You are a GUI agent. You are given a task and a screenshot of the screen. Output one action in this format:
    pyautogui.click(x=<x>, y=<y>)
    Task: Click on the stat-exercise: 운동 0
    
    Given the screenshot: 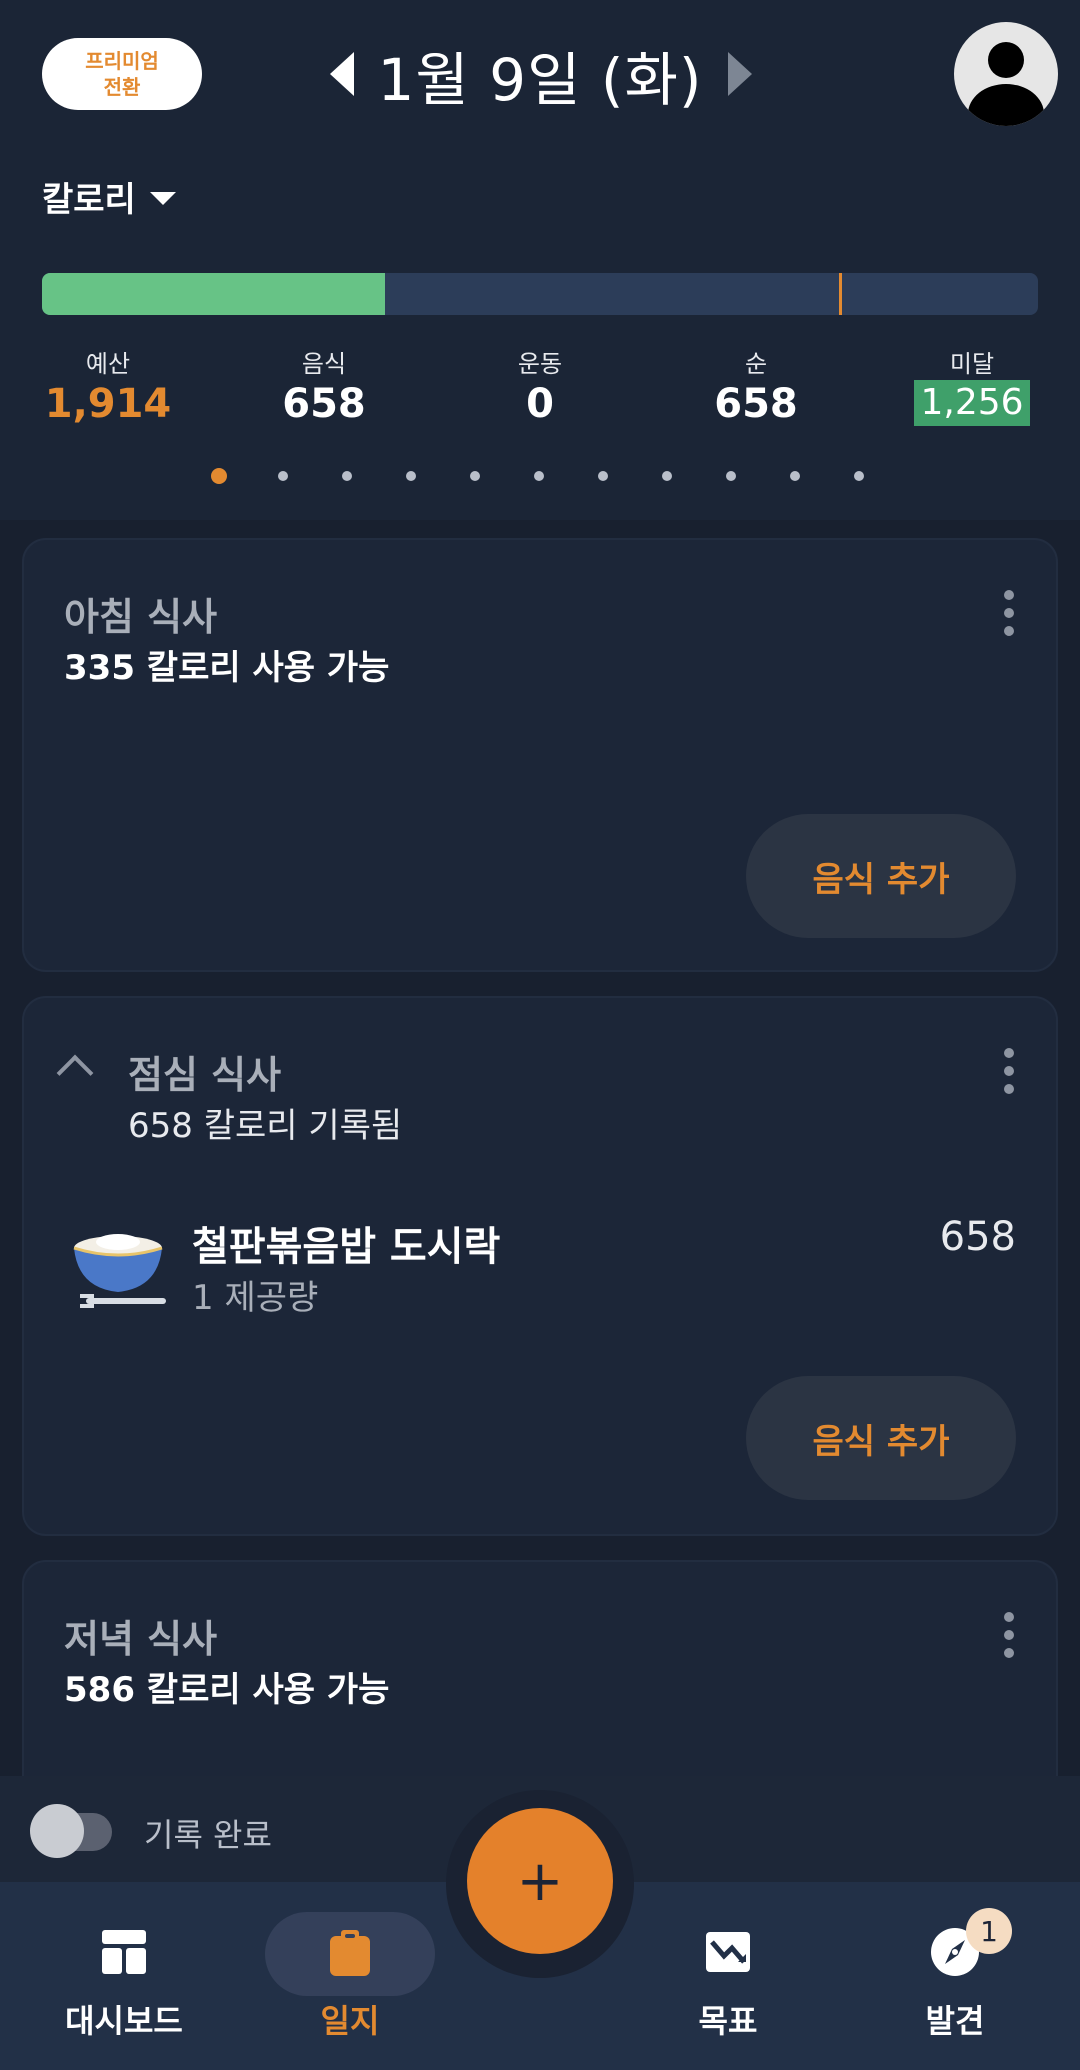 What is the action you would take?
    pyautogui.click(x=540, y=388)
    